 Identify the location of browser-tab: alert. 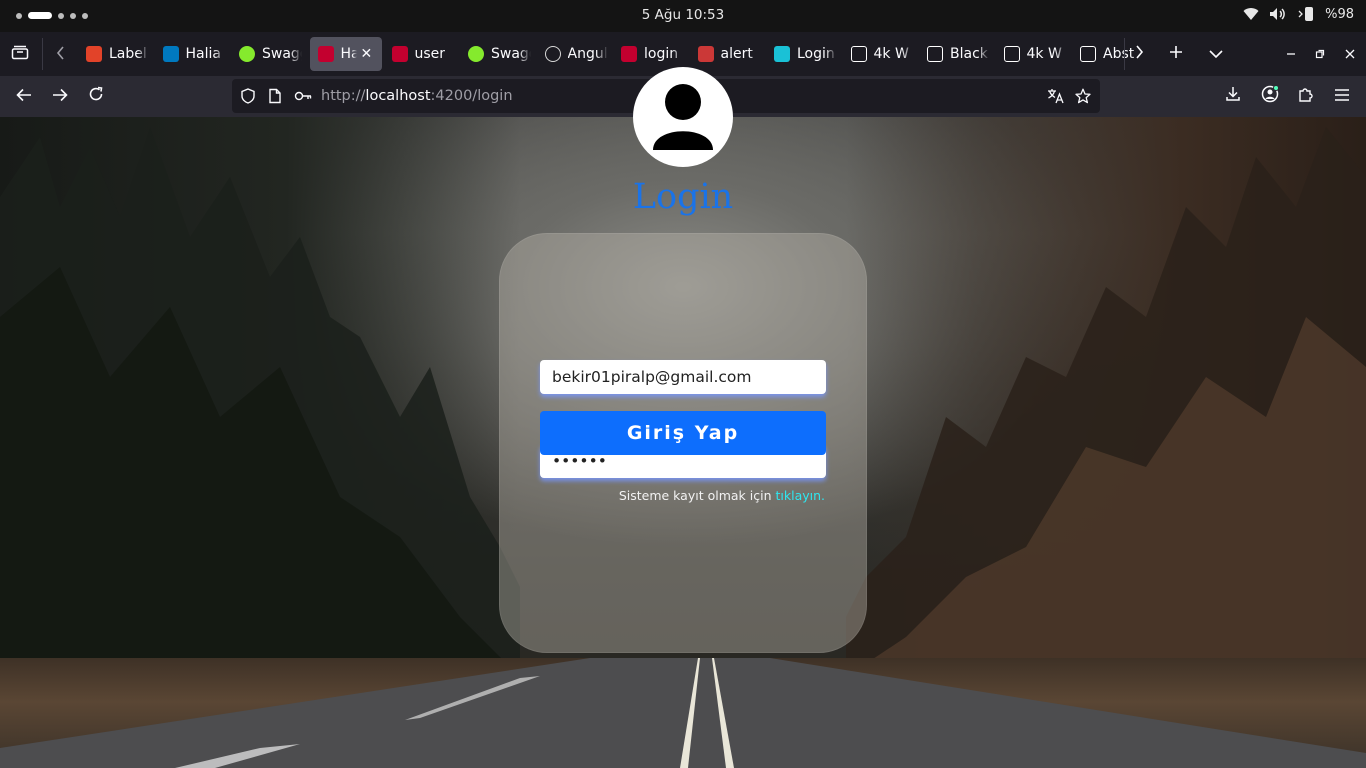
(728, 54).